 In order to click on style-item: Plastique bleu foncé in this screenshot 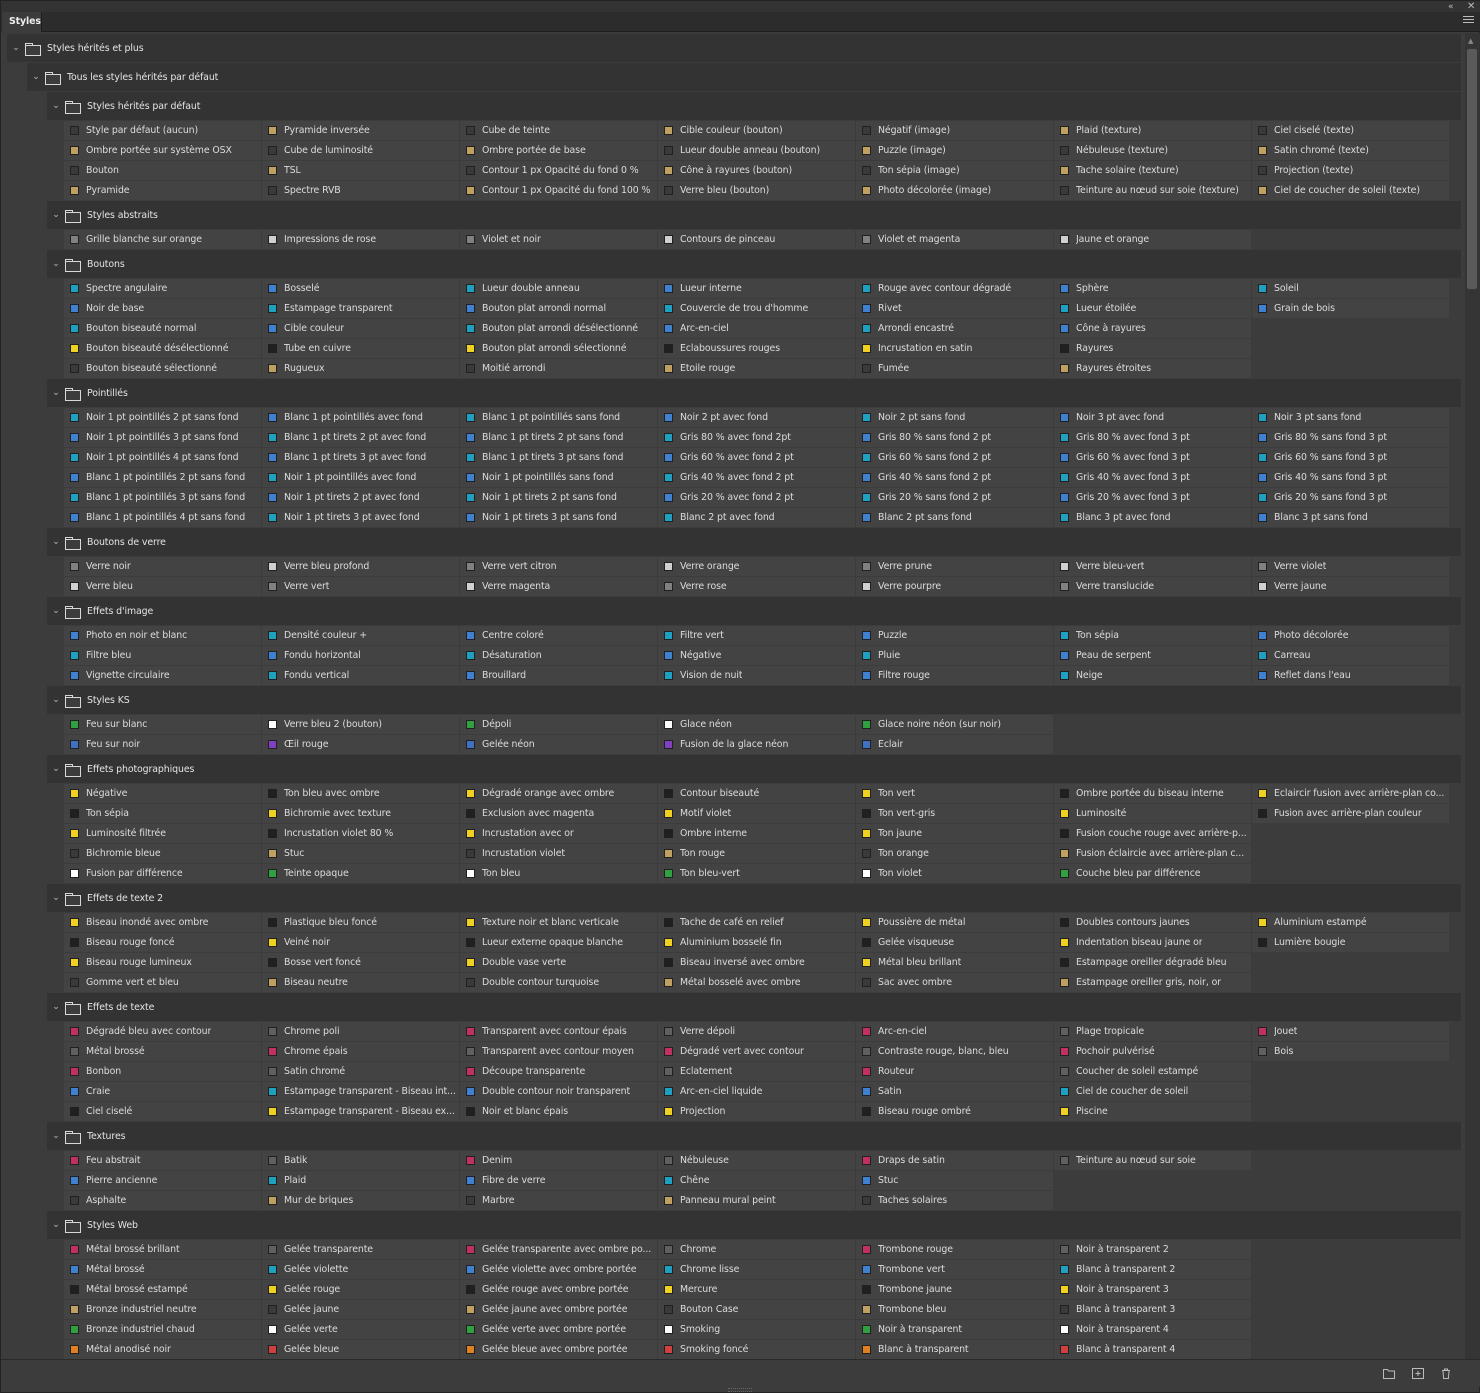, I will do `click(360, 922)`.